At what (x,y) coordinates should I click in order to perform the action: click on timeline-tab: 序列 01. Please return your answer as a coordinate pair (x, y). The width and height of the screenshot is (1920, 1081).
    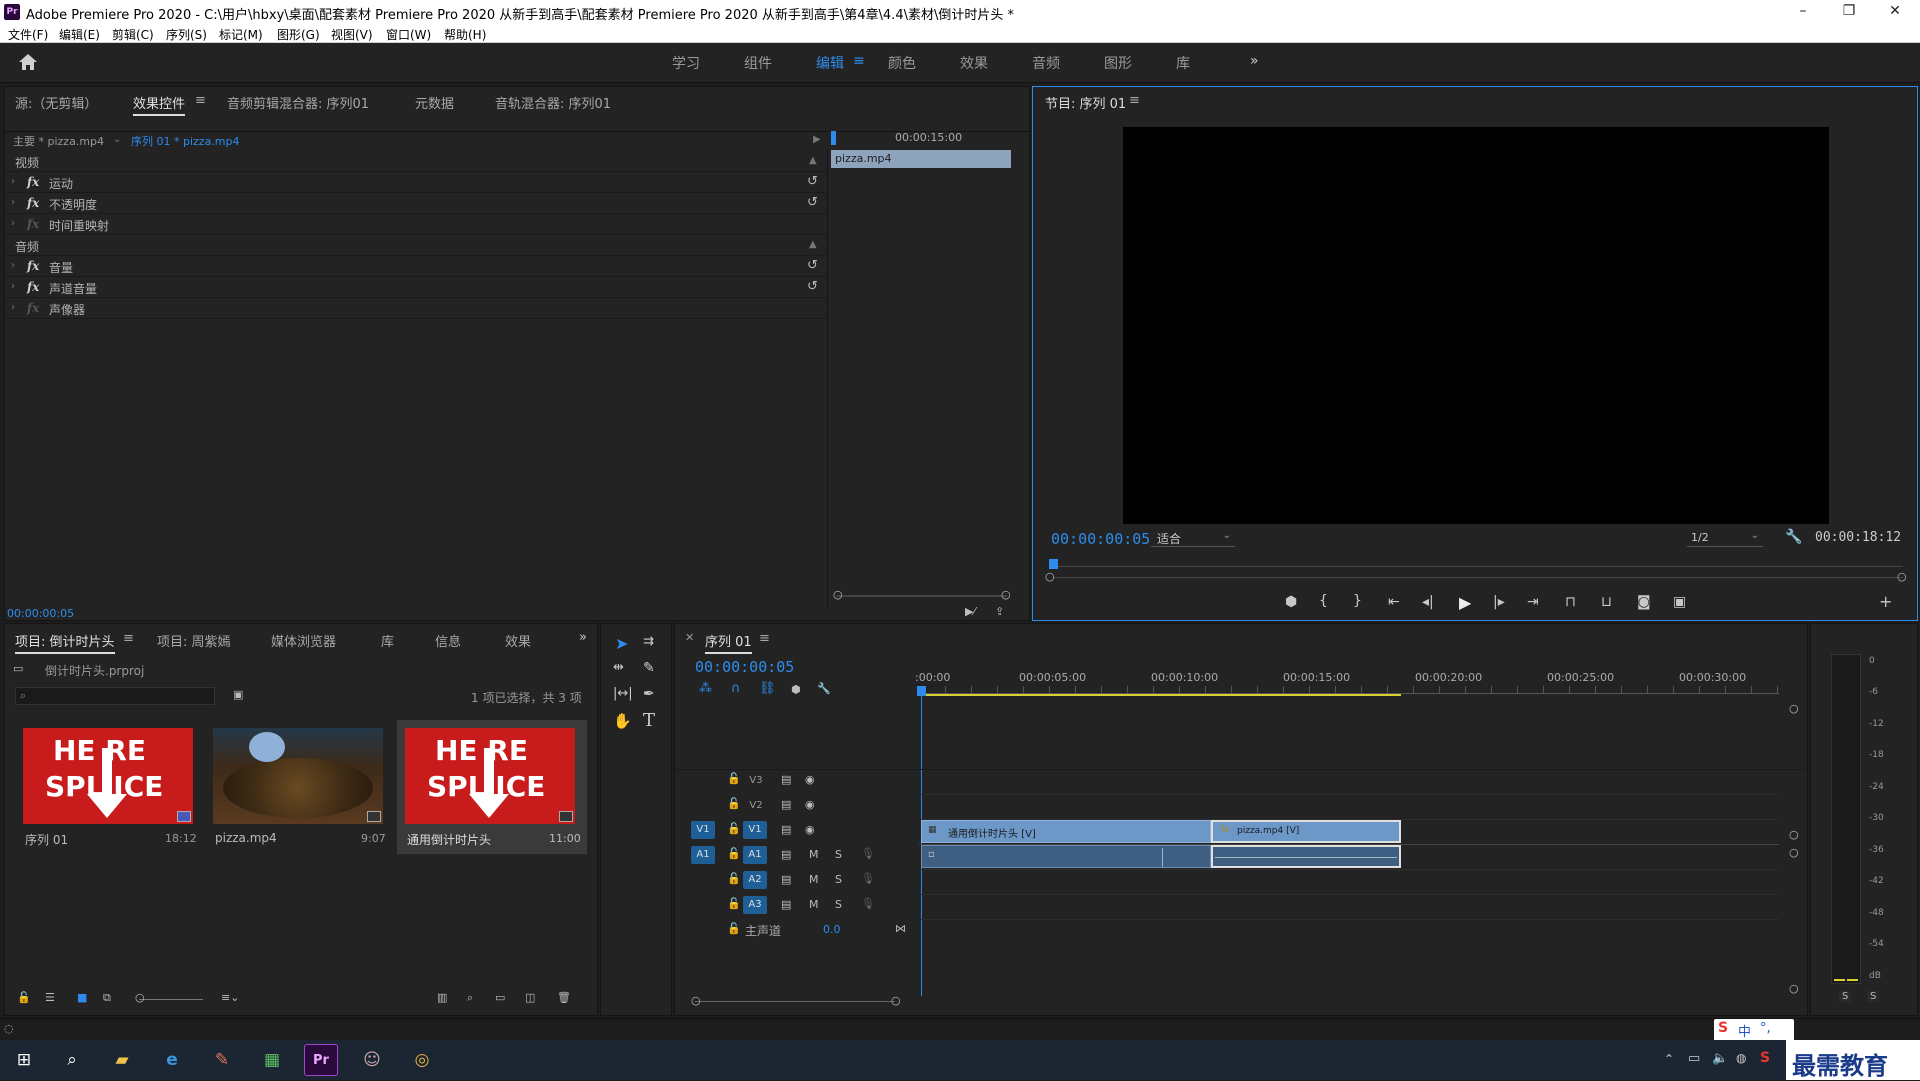
    Looking at the image, I should click on (728, 642).